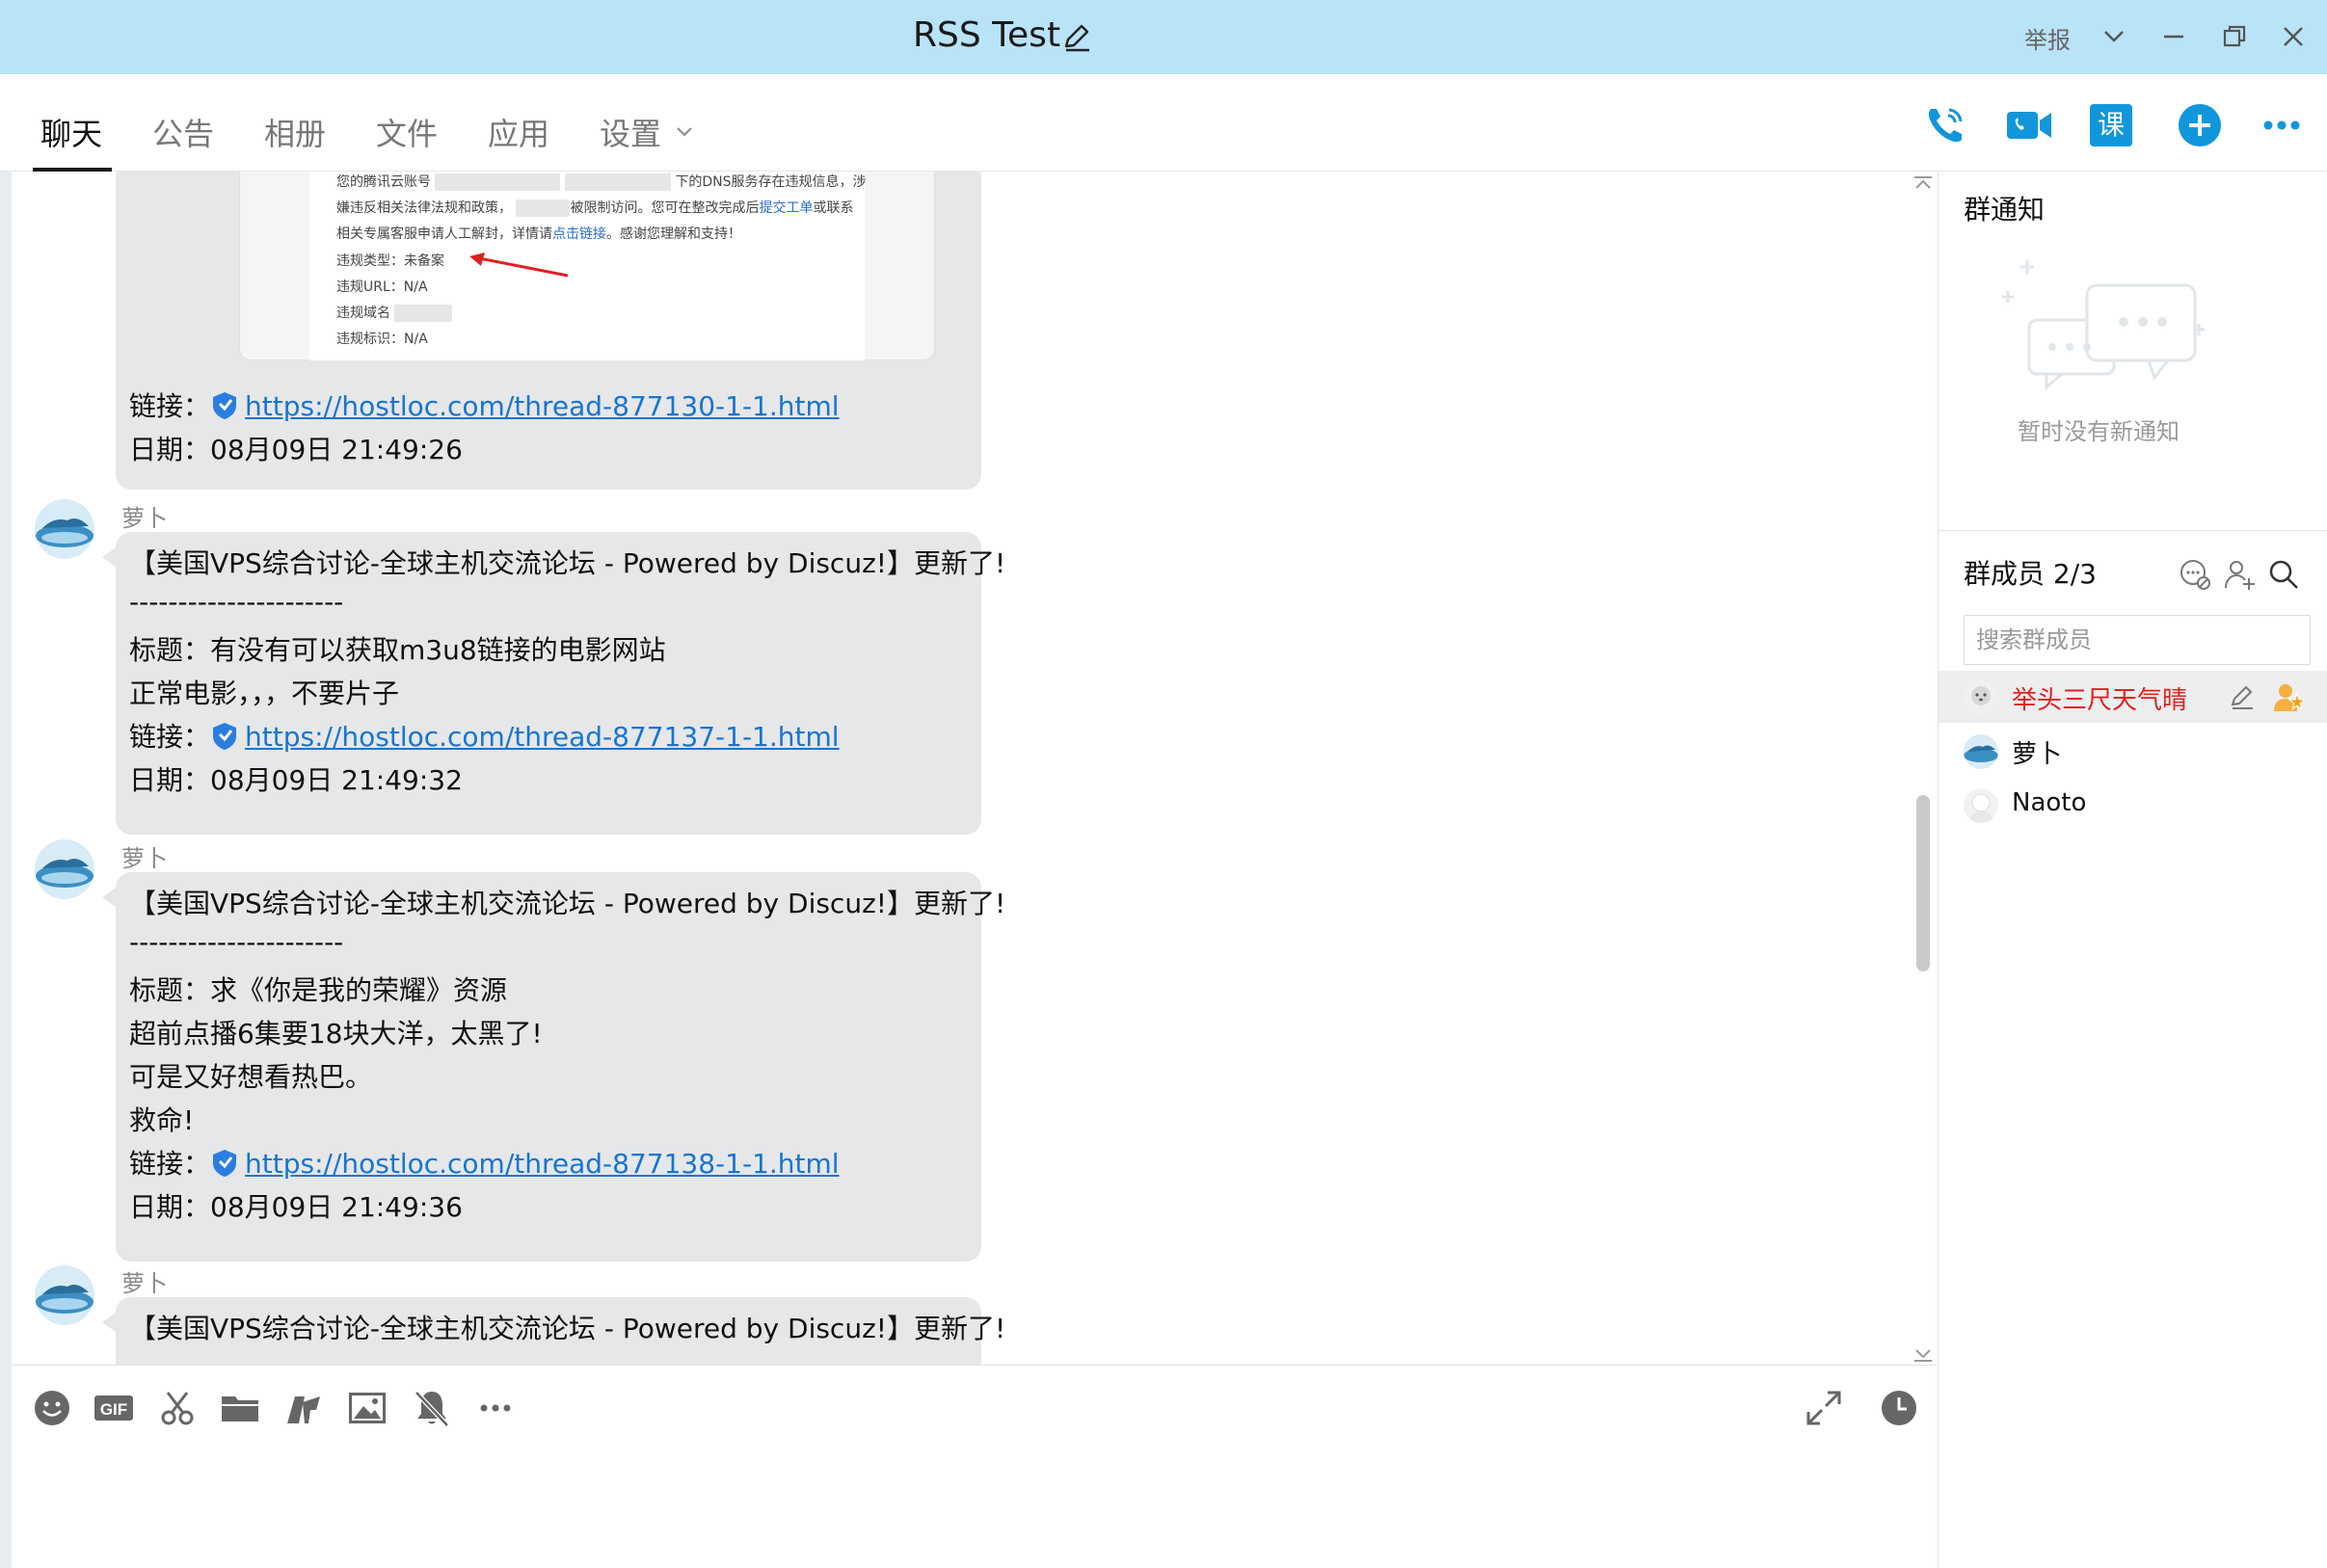  What do you see at coordinates (2031, 574) in the screenshot?
I see `group-members-title: 群成员 2/3` at bounding box center [2031, 574].